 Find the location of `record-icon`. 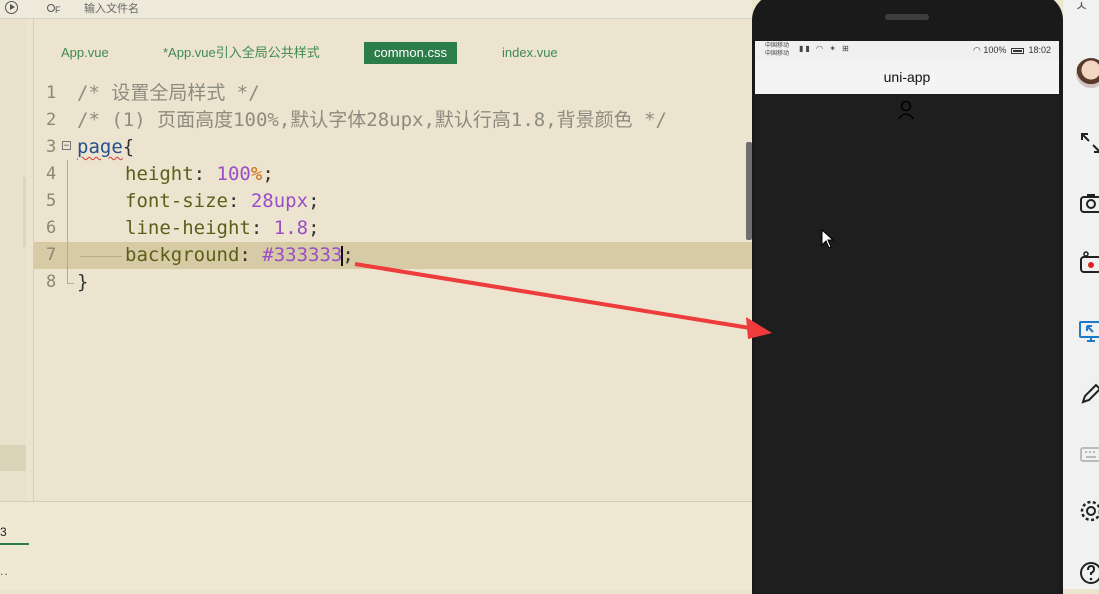

record-icon is located at coordinates (1089, 263).